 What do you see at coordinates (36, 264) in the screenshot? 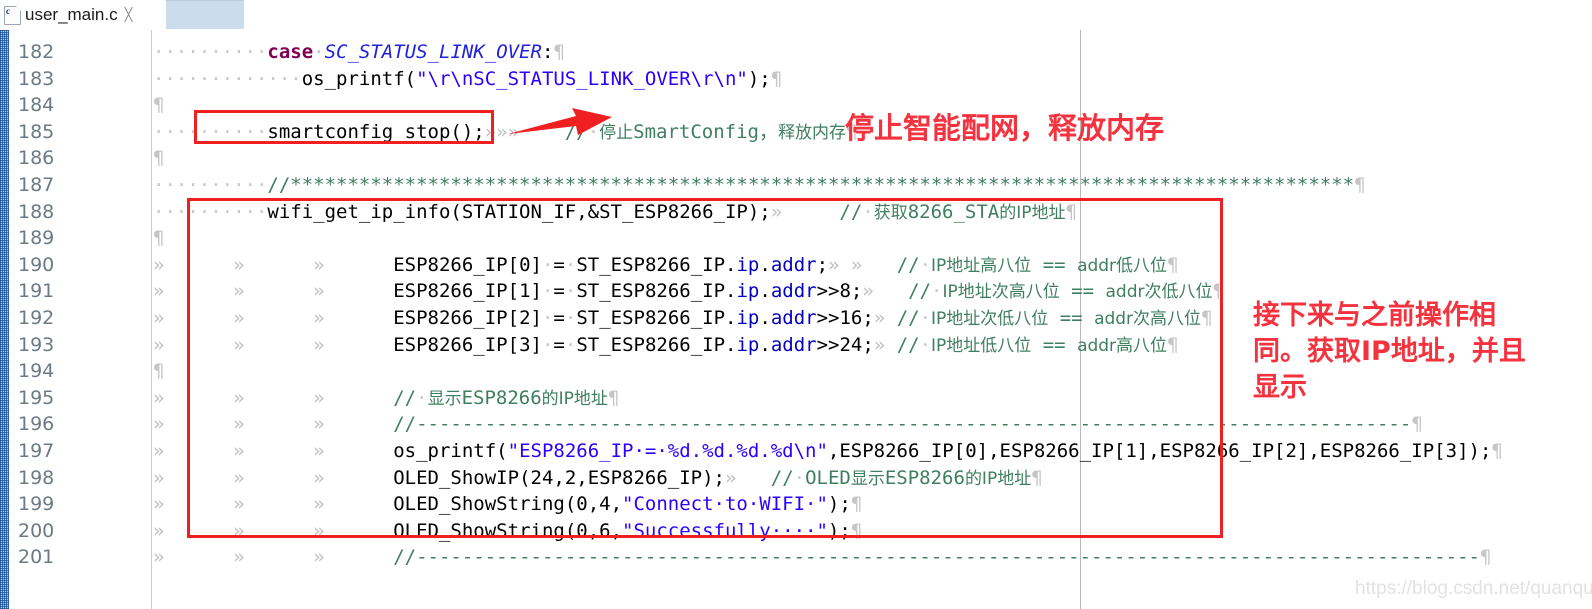
I see `line-number: 190` at bounding box center [36, 264].